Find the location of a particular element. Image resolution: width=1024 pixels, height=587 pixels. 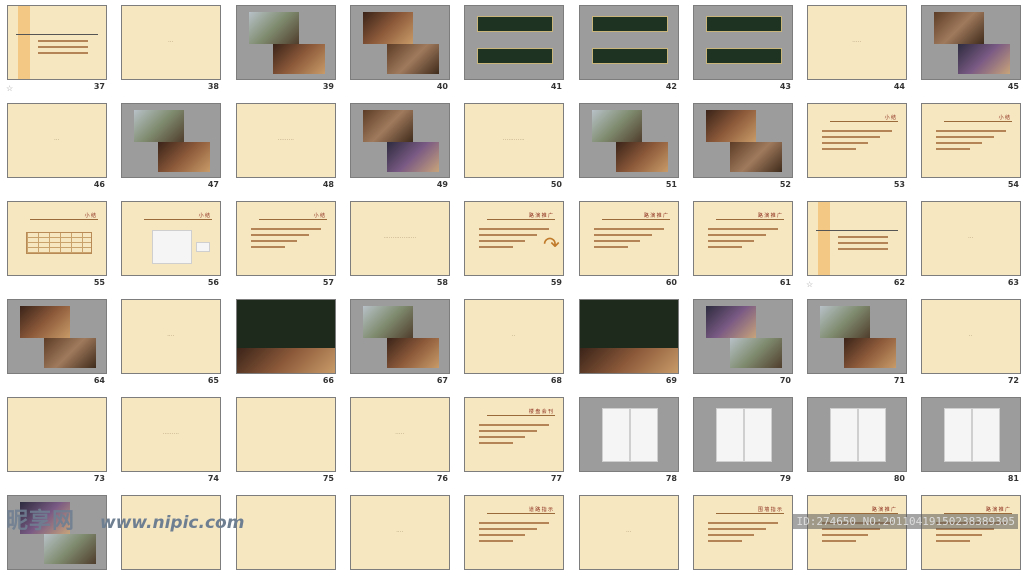

slide-cell: 64 is located at coordinates (57, 342).